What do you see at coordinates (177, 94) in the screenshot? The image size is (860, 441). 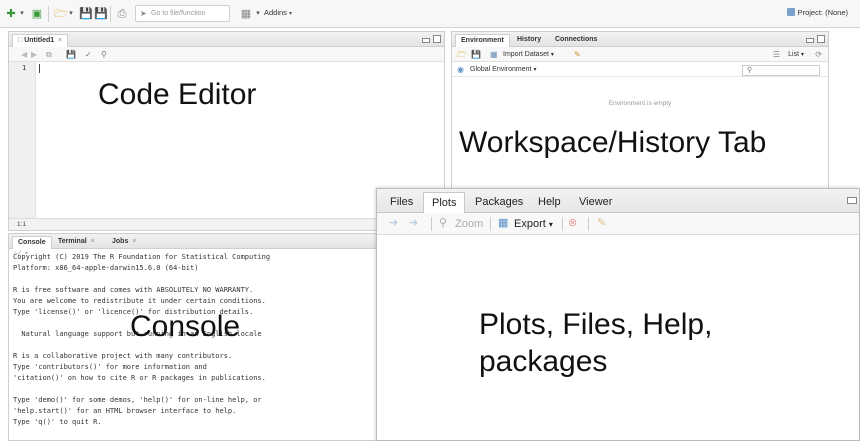 I see `label-code-editor: Code Editor` at bounding box center [177, 94].